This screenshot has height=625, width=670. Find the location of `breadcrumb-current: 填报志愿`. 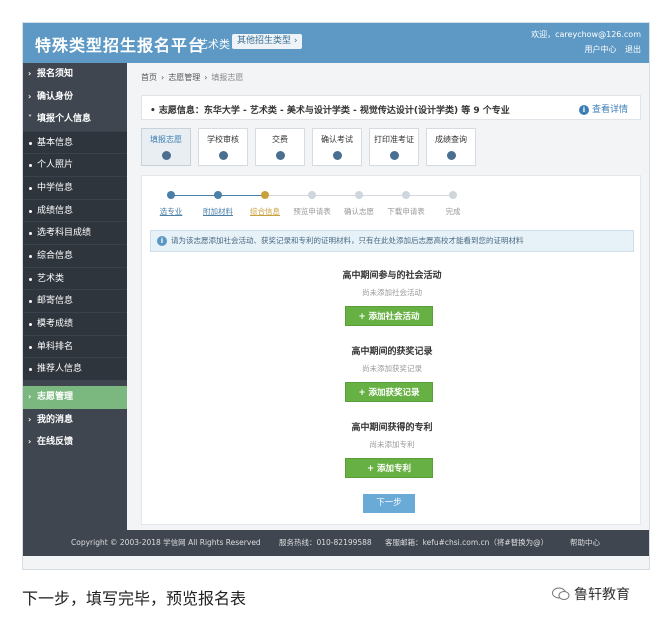

breadcrumb-current: 填报志愿 is located at coordinates (227, 77).